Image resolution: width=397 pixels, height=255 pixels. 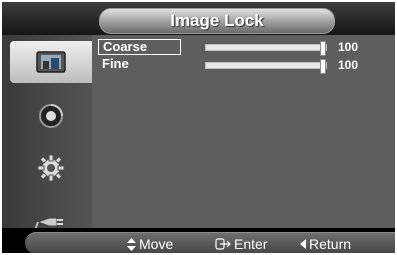 I want to click on menu-title: Image Lock, so click(x=217, y=21).